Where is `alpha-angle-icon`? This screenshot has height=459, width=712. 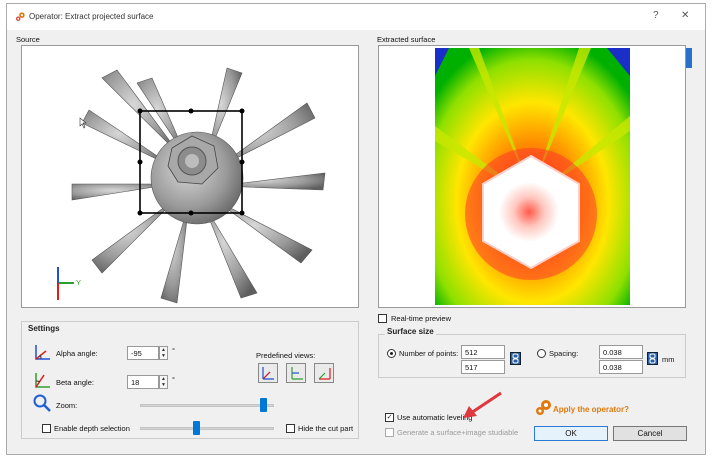 alpha-angle-icon is located at coordinates (42, 352).